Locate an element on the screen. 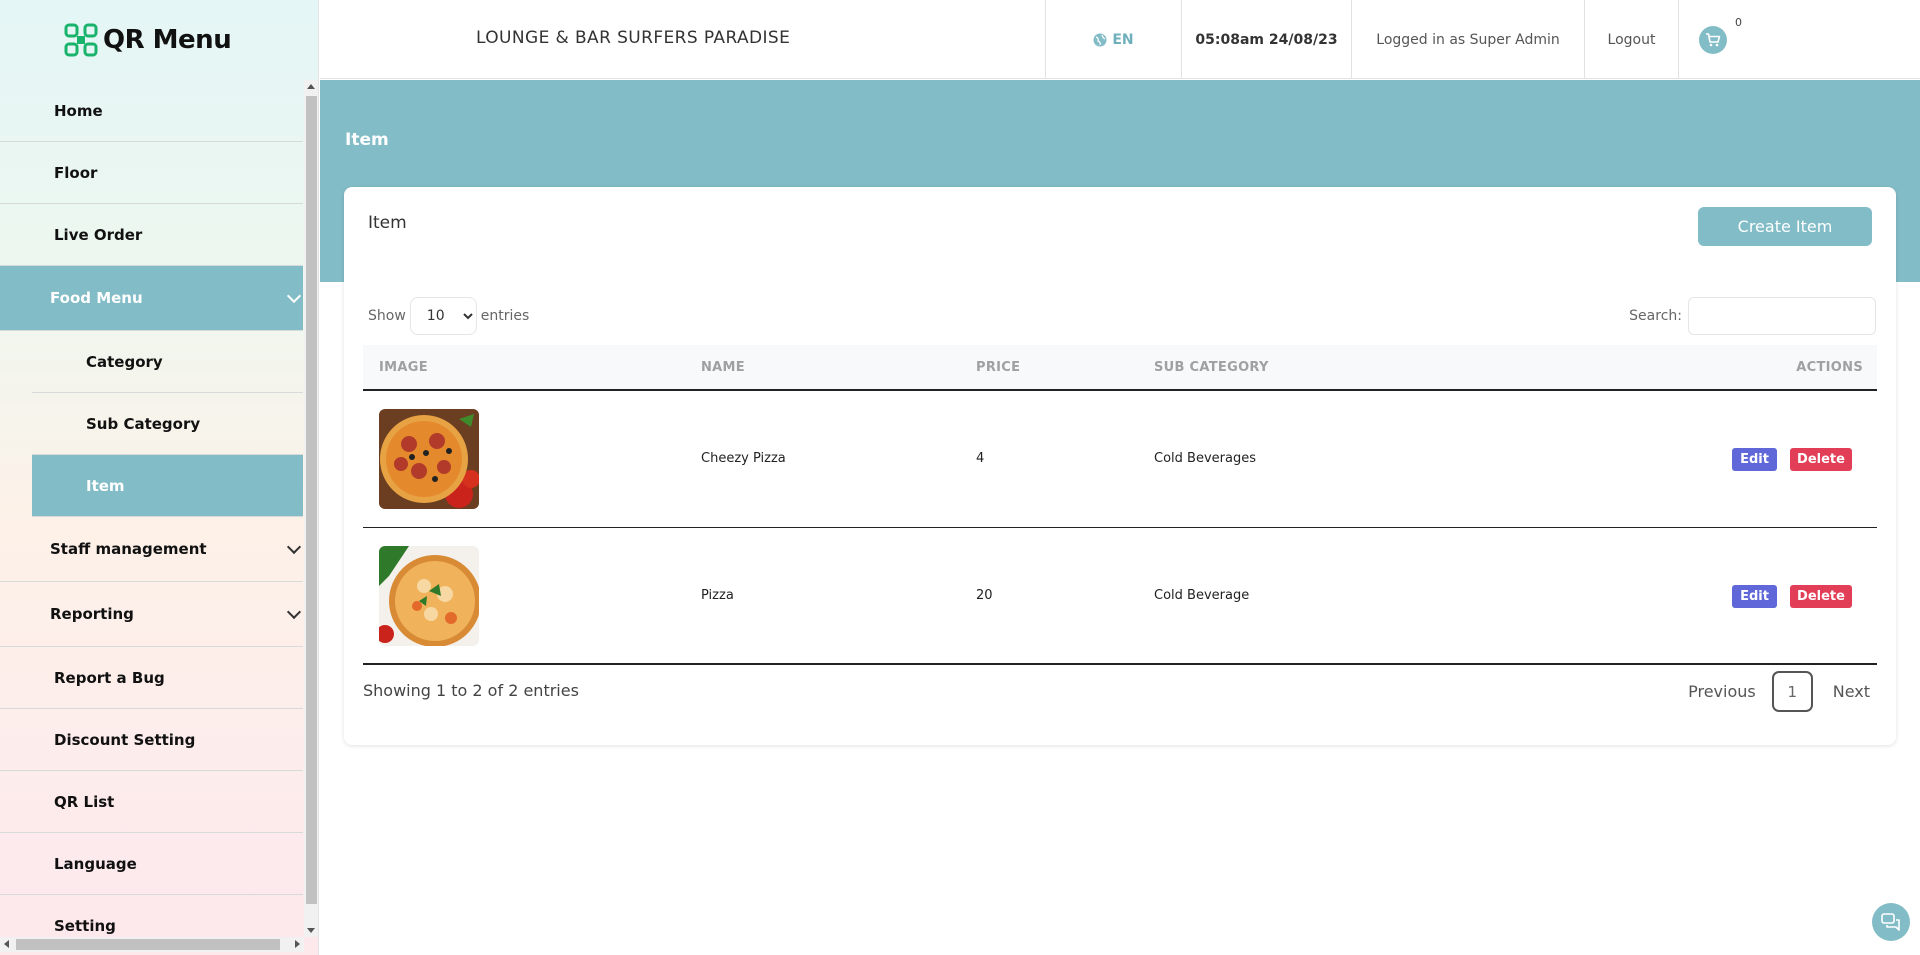 The width and height of the screenshot is (1920, 955). item-sub-category: Cold Beverages is located at coordinates (1205, 458).